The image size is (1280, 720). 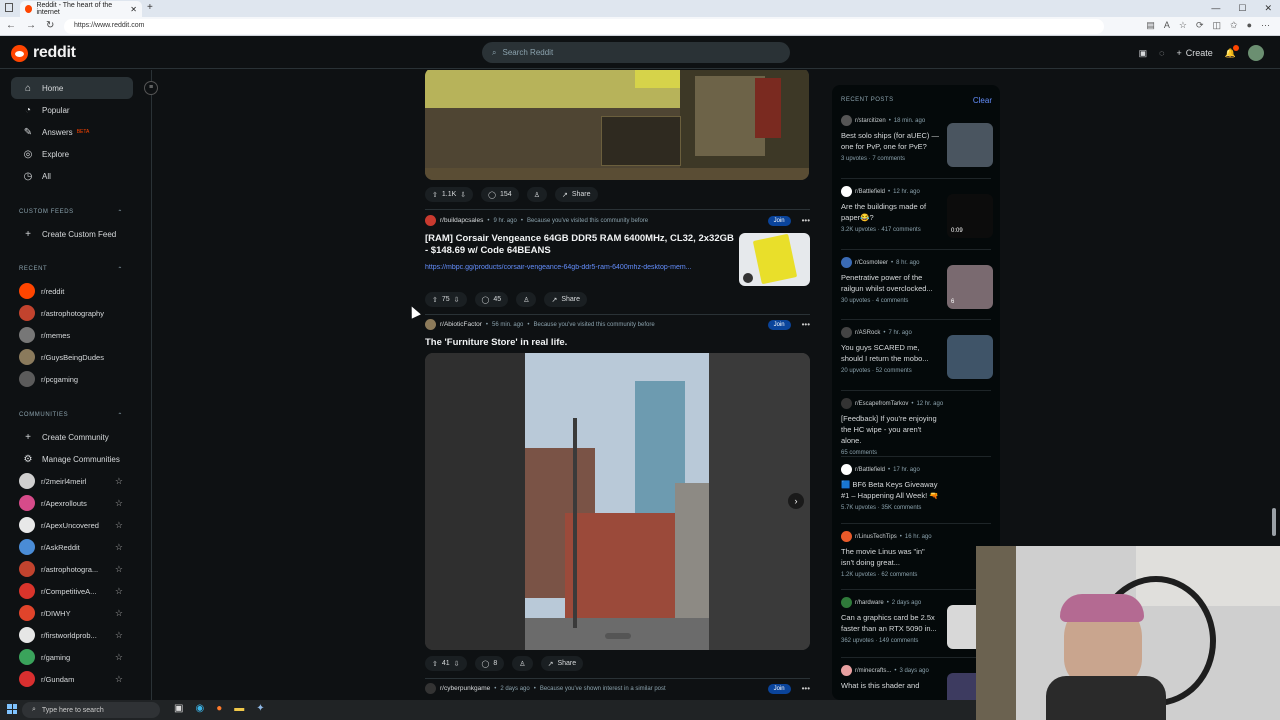 I want to click on taskbar-search-input: ⌕ Type here to search, so click(x=91, y=710).